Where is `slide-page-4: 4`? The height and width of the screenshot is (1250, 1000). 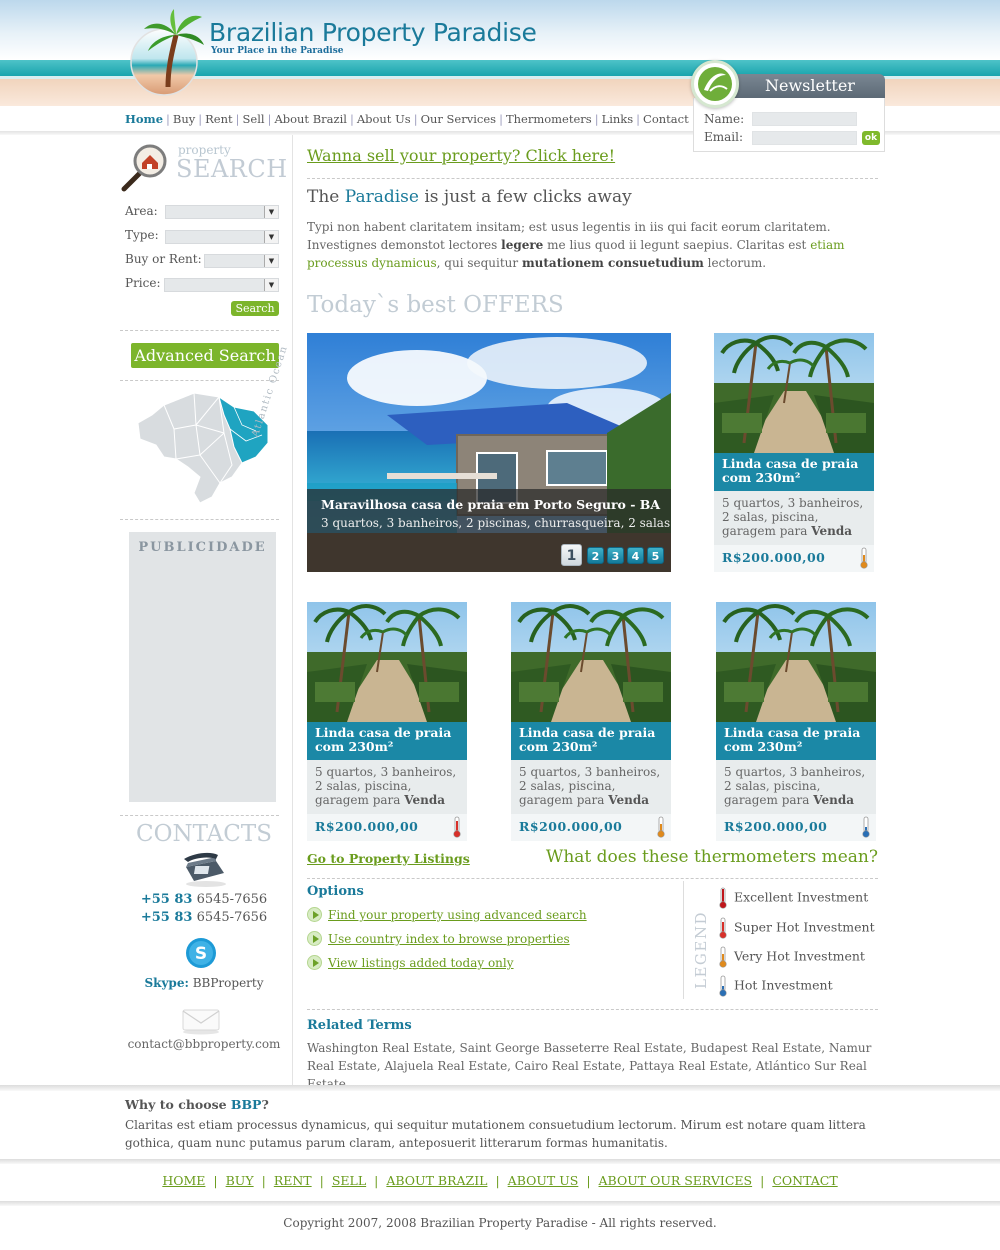 slide-page-4: 4 is located at coordinates (635, 555).